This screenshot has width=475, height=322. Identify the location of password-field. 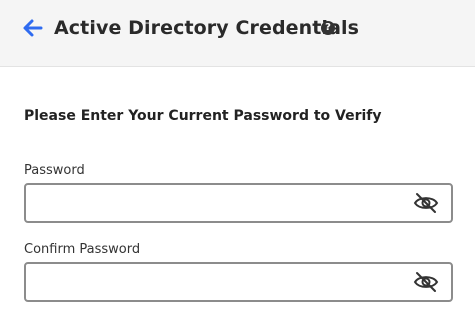
(238, 203).